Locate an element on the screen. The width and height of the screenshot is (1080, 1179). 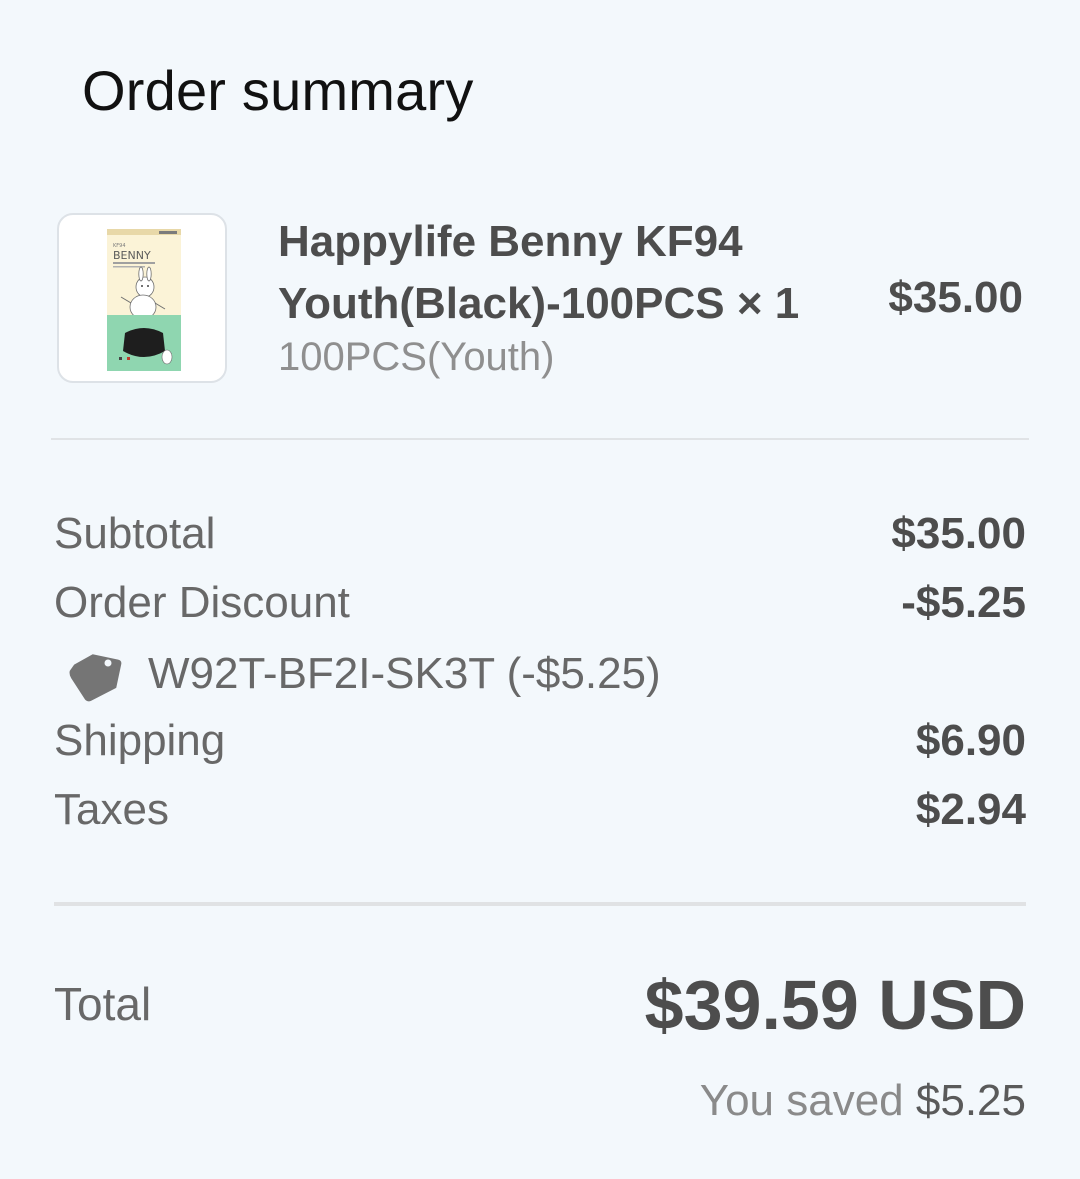
taxes-row: Taxes $2.94 is located at coordinates (540, 810).